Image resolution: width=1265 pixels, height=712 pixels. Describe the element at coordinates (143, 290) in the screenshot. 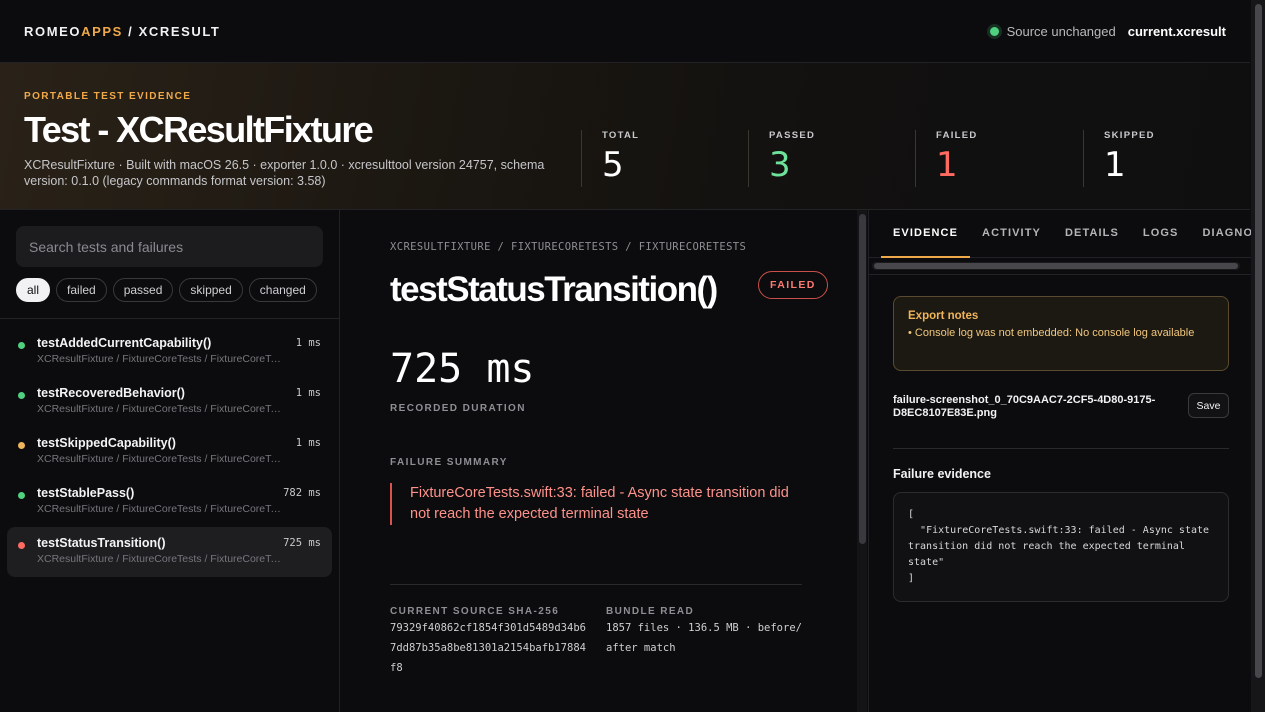

I see `filter-chip-passed: passed` at that location.